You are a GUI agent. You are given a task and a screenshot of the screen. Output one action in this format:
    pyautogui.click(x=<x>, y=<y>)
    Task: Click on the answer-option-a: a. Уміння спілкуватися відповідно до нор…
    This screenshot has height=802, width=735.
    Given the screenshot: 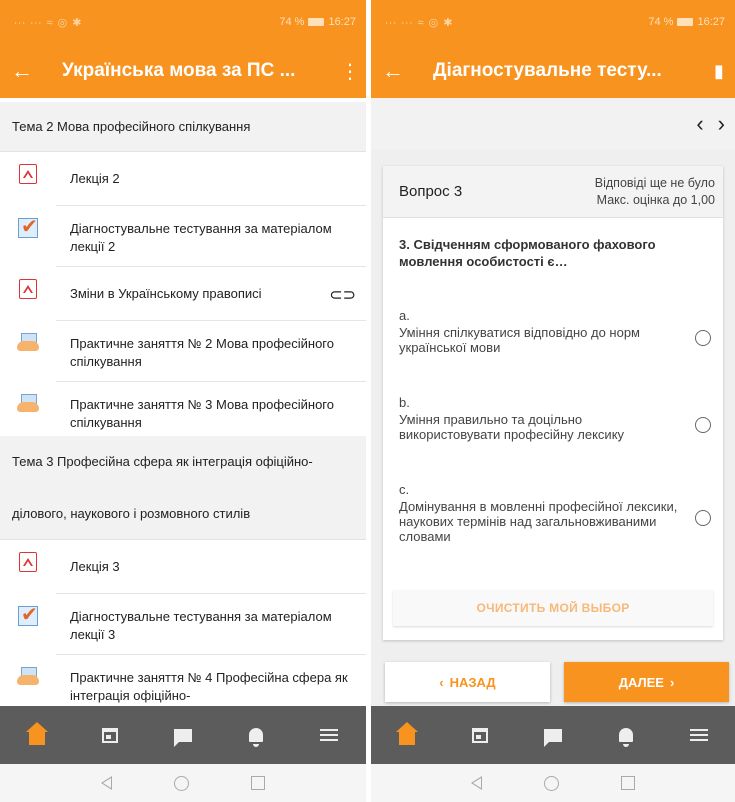 What is the action you would take?
    pyautogui.click(x=553, y=331)
    